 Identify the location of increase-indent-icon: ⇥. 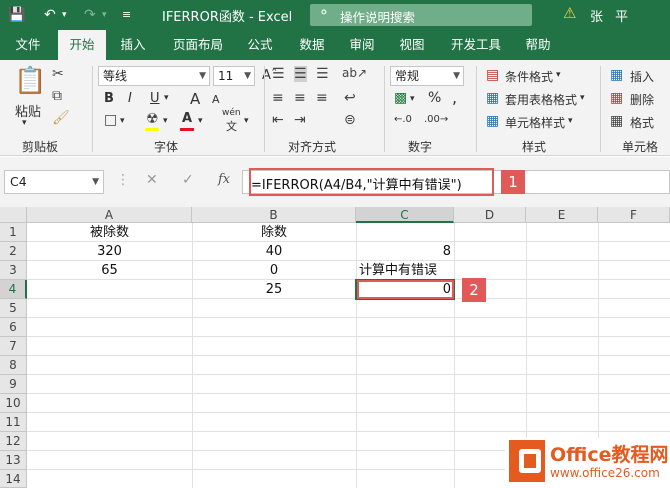
(300, 120).